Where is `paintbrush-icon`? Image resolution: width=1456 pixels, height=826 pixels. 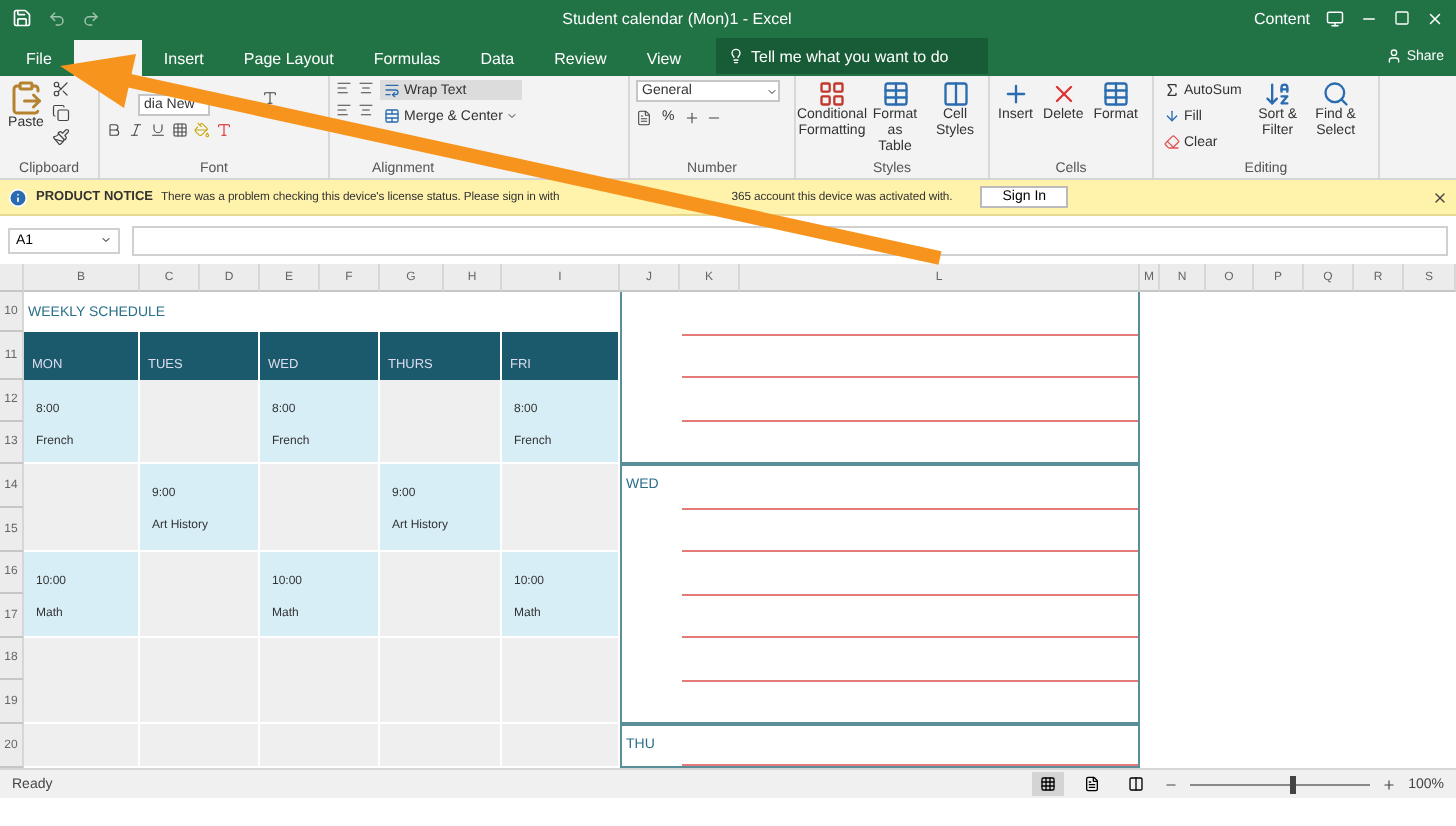
paintbrush-icon is located at coordinates (61, 137).